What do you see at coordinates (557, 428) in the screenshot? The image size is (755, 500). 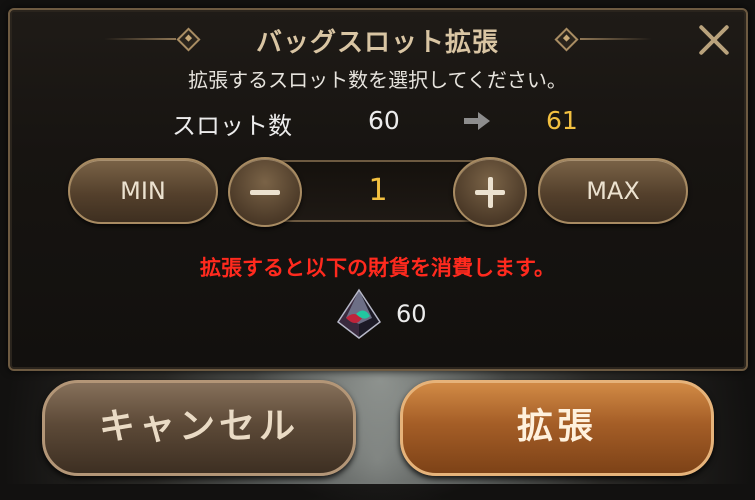 I see `expand-button: 拡張` at bounding box center [557, 428].